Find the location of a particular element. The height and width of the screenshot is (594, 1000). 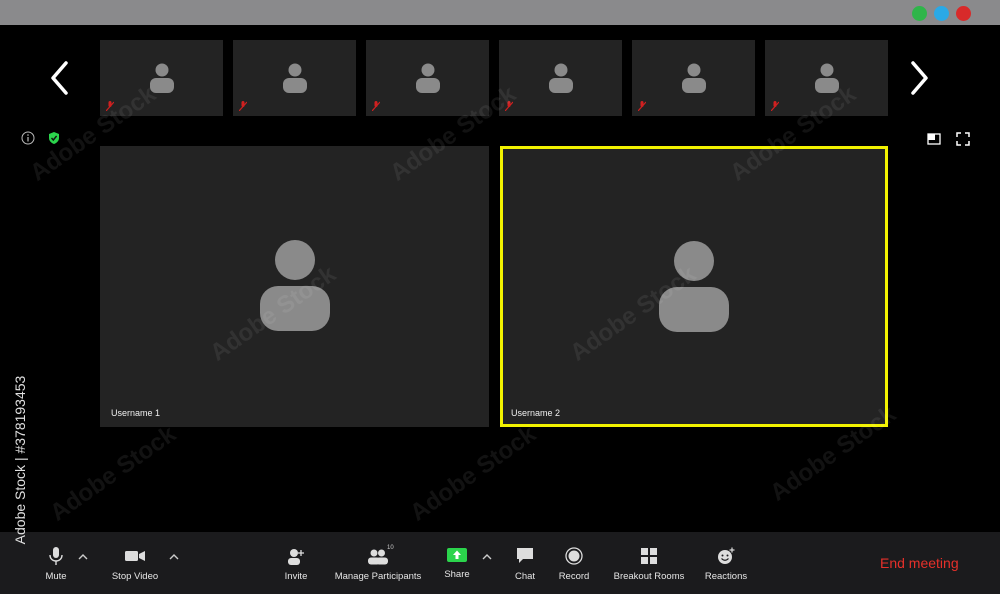

participant-name: Username 2 is located at coordinates (536, 413).